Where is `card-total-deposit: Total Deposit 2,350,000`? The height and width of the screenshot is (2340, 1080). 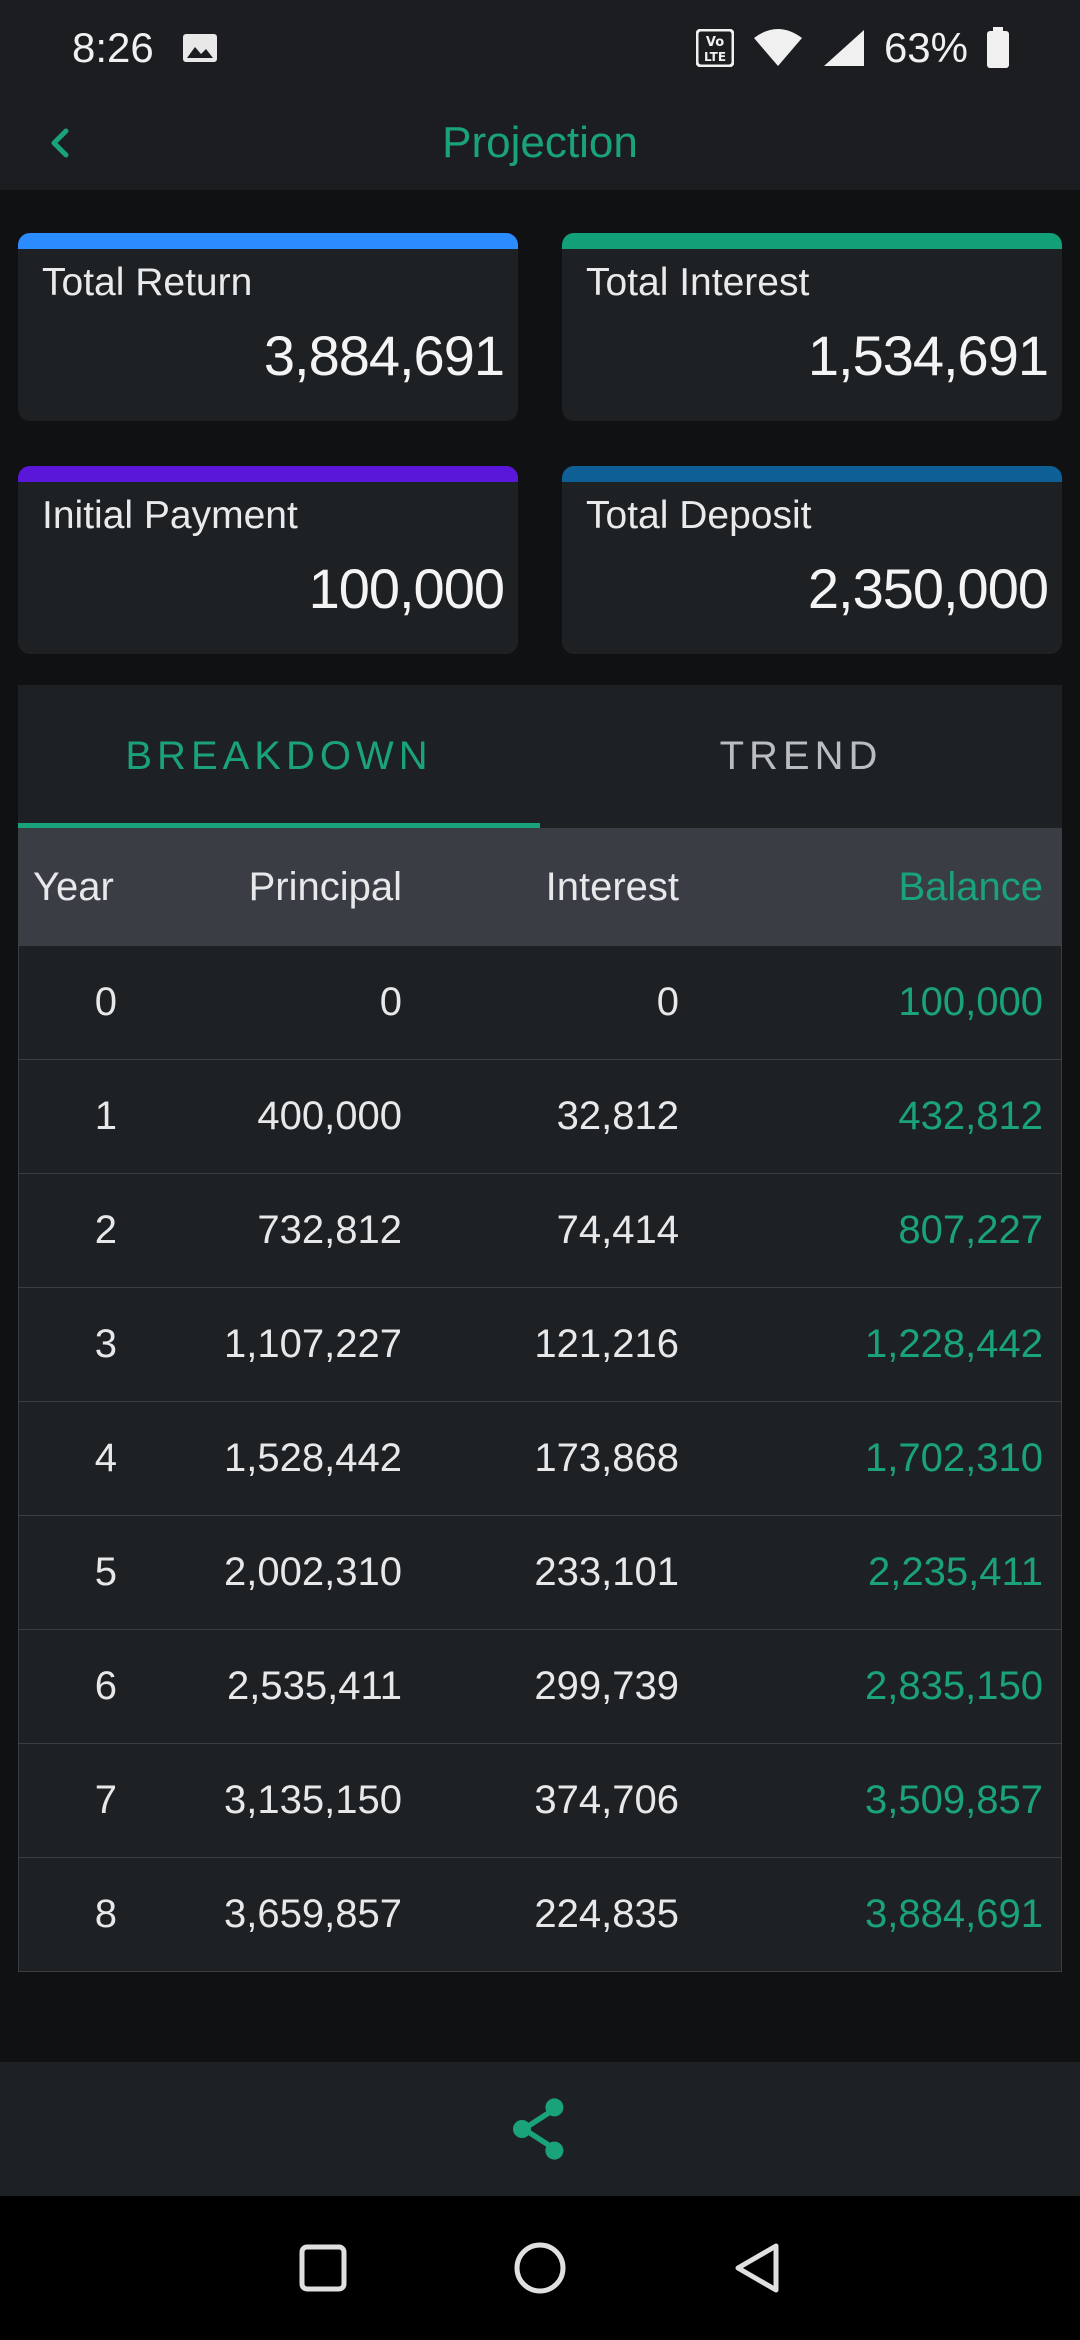
card-total-deposit: Total Deposit 2,350,000 is located at coordinates (812, 560).